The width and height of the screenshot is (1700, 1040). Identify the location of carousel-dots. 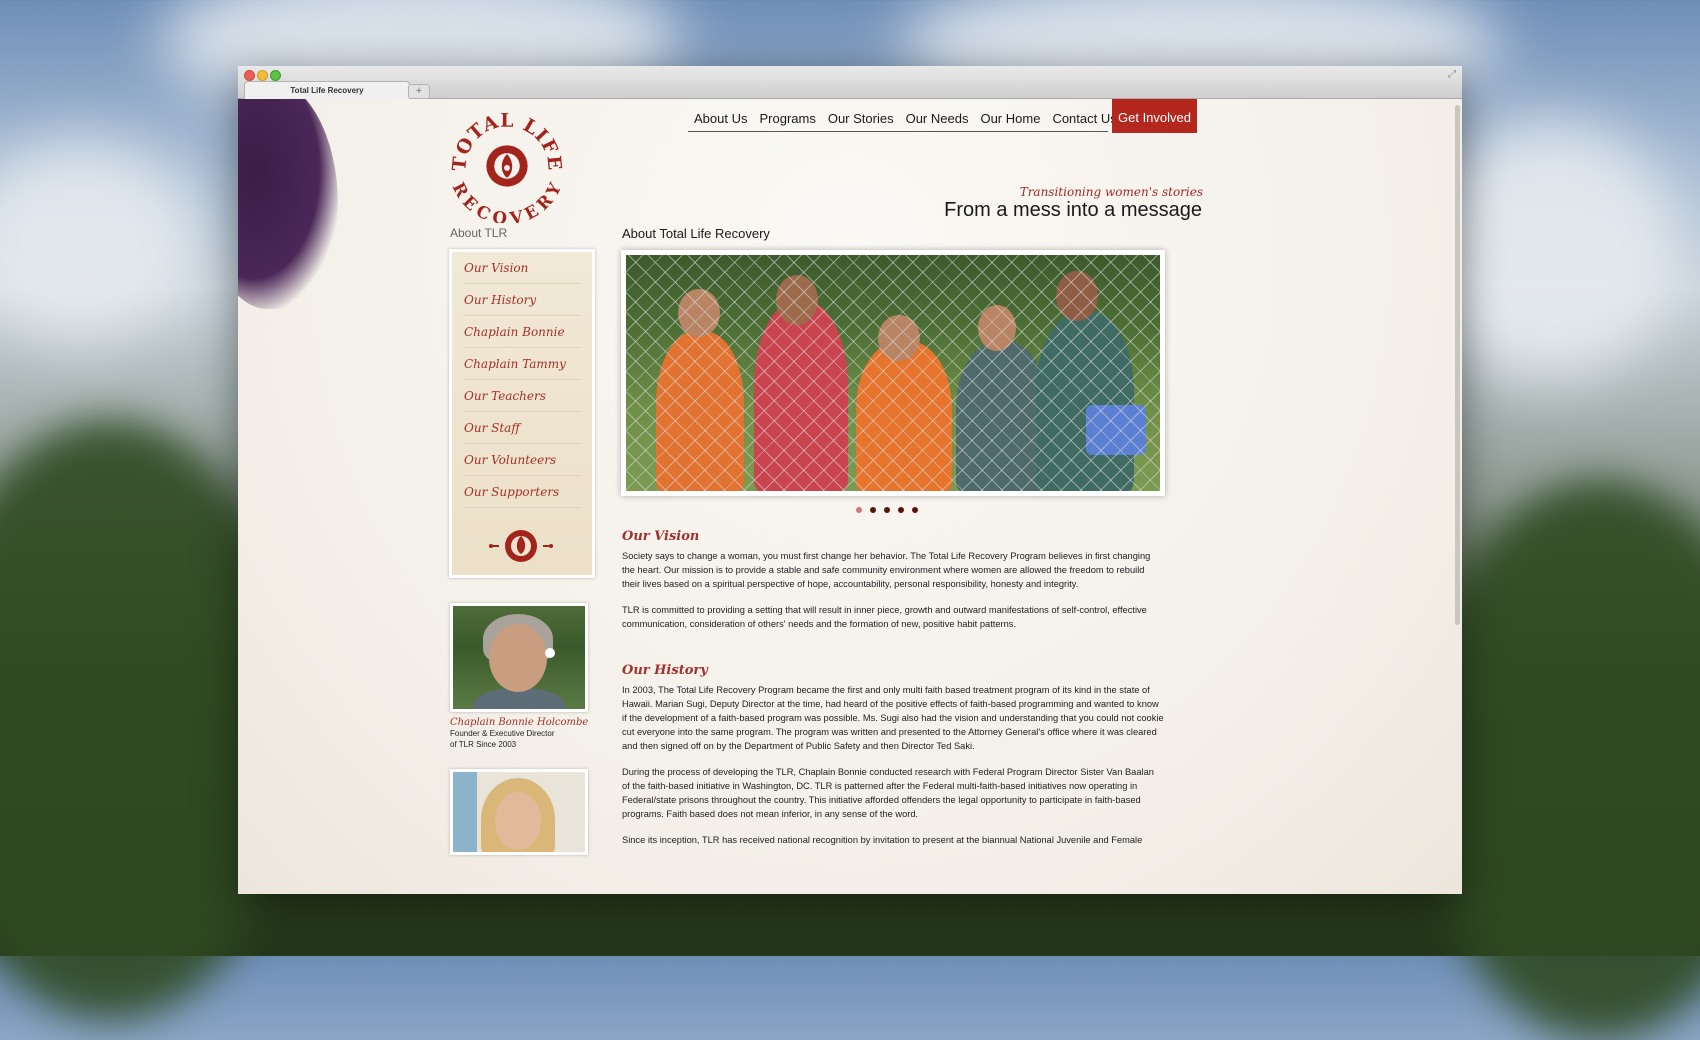
(887, 510).